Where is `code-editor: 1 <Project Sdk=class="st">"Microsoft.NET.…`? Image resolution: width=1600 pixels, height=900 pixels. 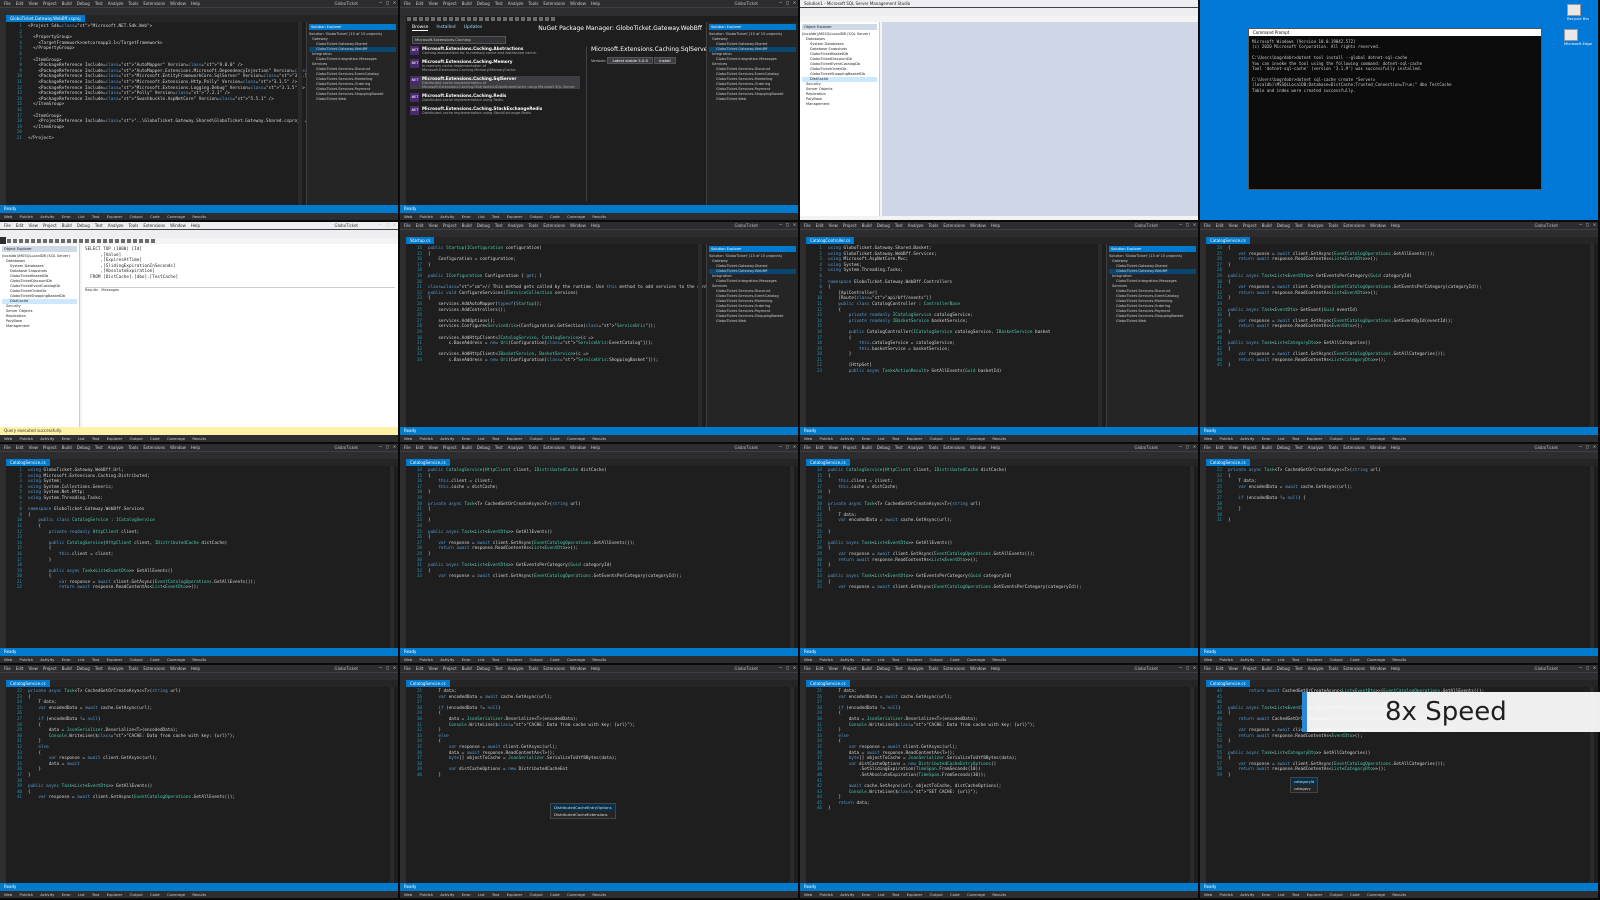
code-editor: 1 <Project Sdk=class="st">"Microsoft.NET.… is located at coordinates (177, 113).